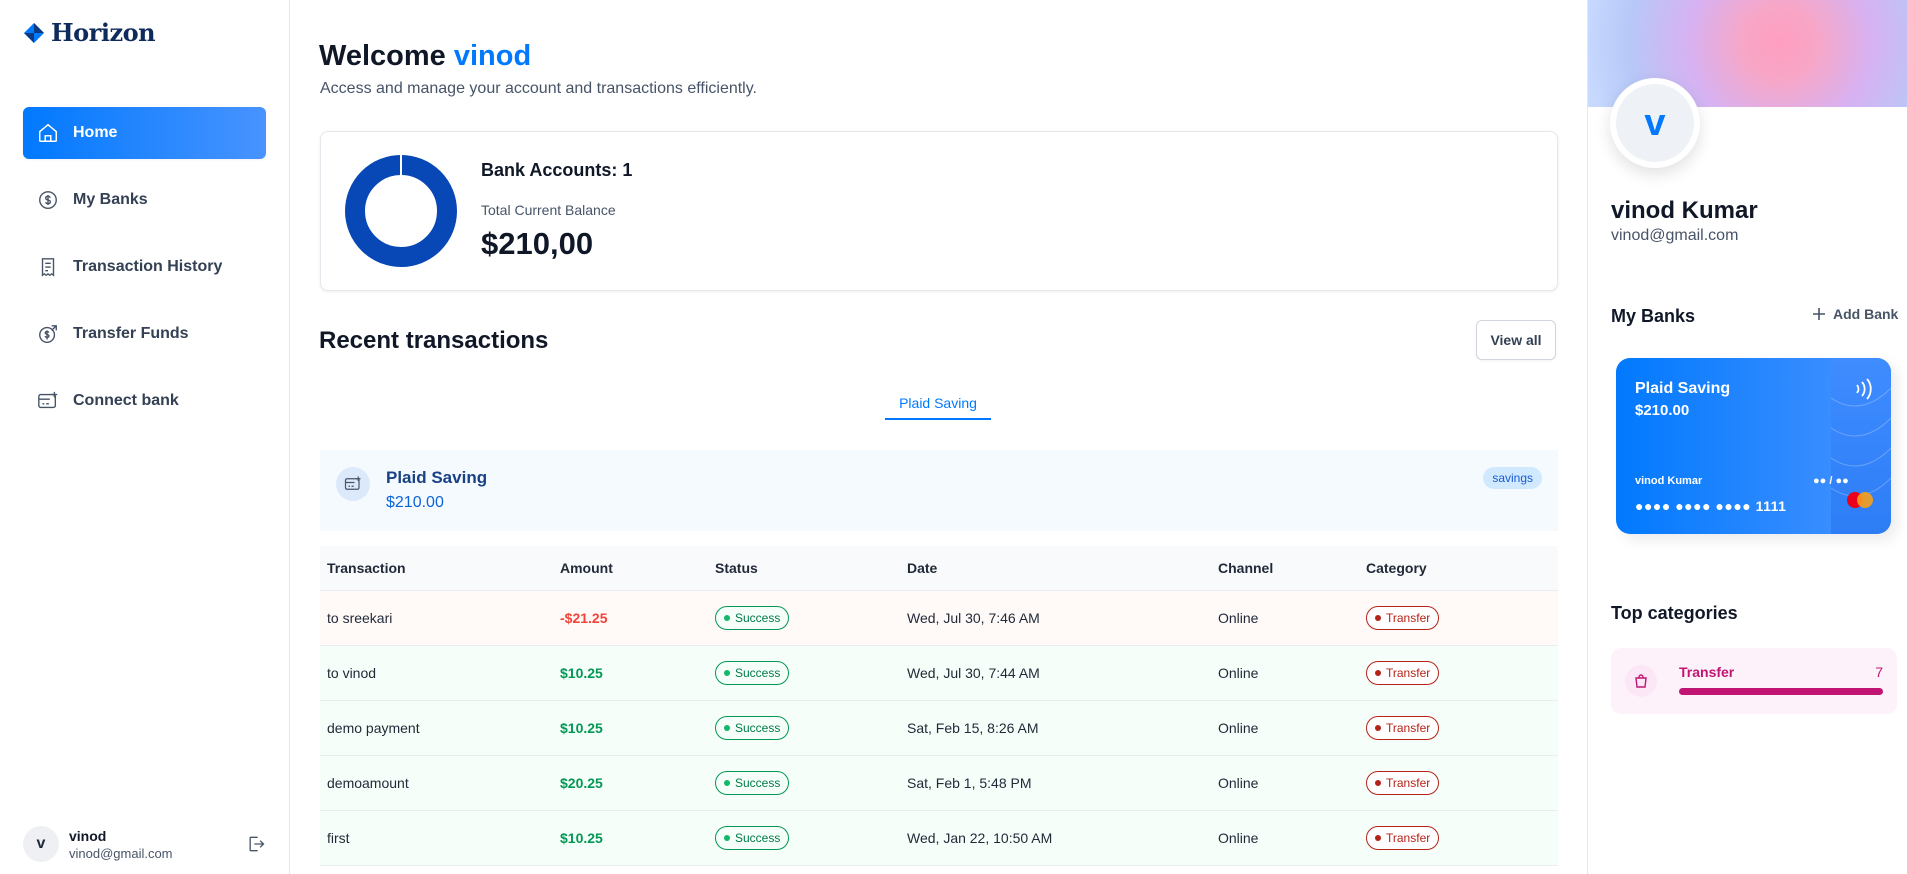  What do you see at coordinates (368, 783) in the screenshot?
I see `transaction-name: demoamount` at bounding box center [368, 783].